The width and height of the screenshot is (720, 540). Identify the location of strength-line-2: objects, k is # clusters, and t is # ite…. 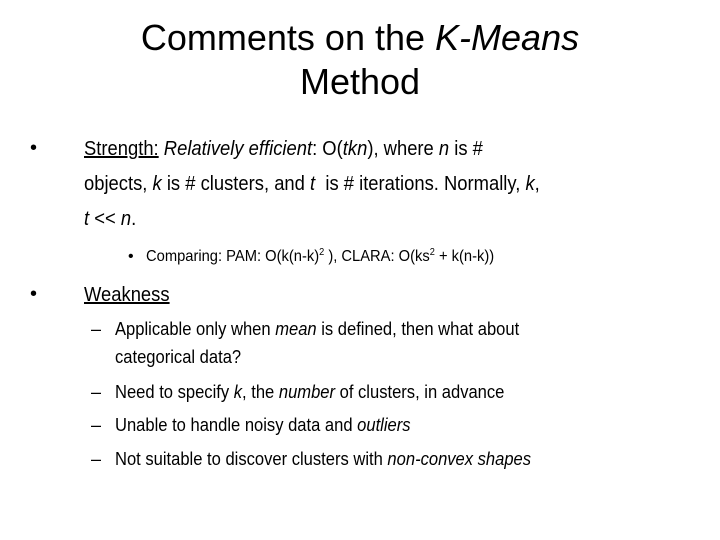
(312, 184).